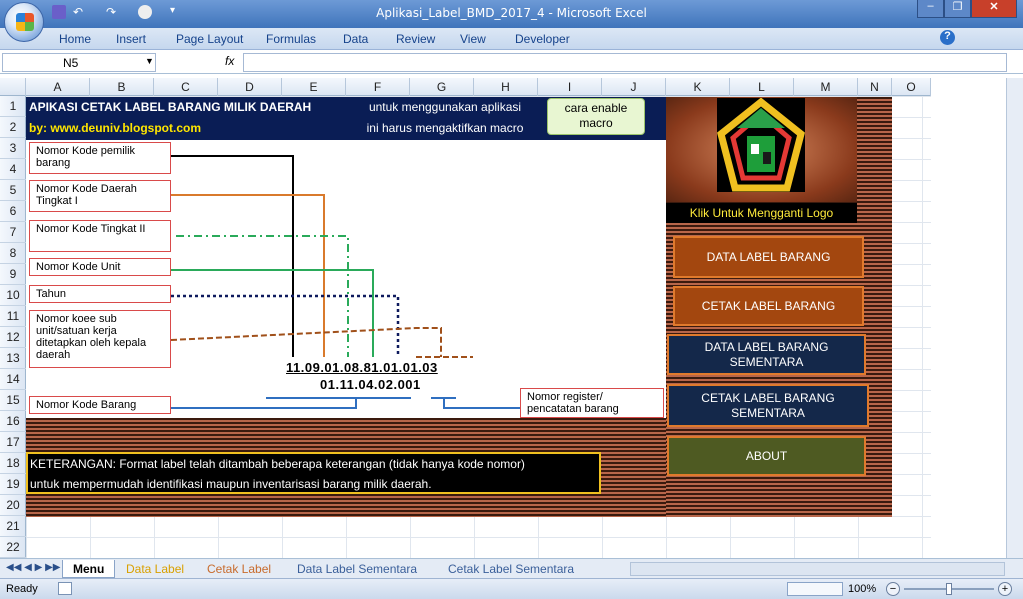 This screenshot has height=599, width=1023. I want to click on row-header: 4, so click(13, 169).